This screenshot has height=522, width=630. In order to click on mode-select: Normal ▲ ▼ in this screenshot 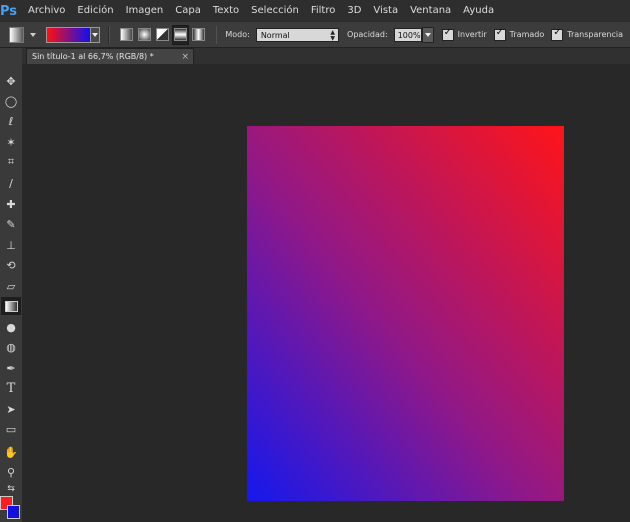, I will do `click(297, 34)`.